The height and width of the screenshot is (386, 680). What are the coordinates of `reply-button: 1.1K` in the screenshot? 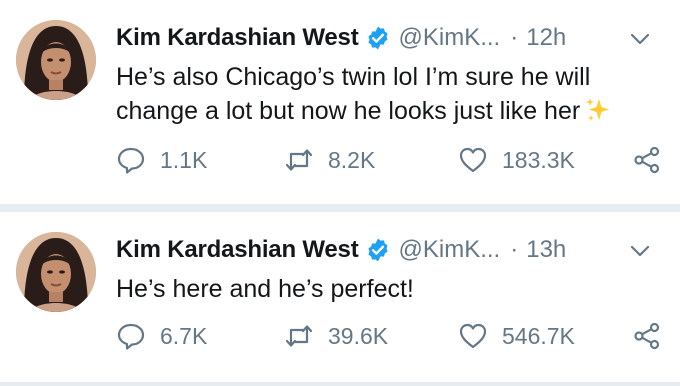 It's located at (161, 160).